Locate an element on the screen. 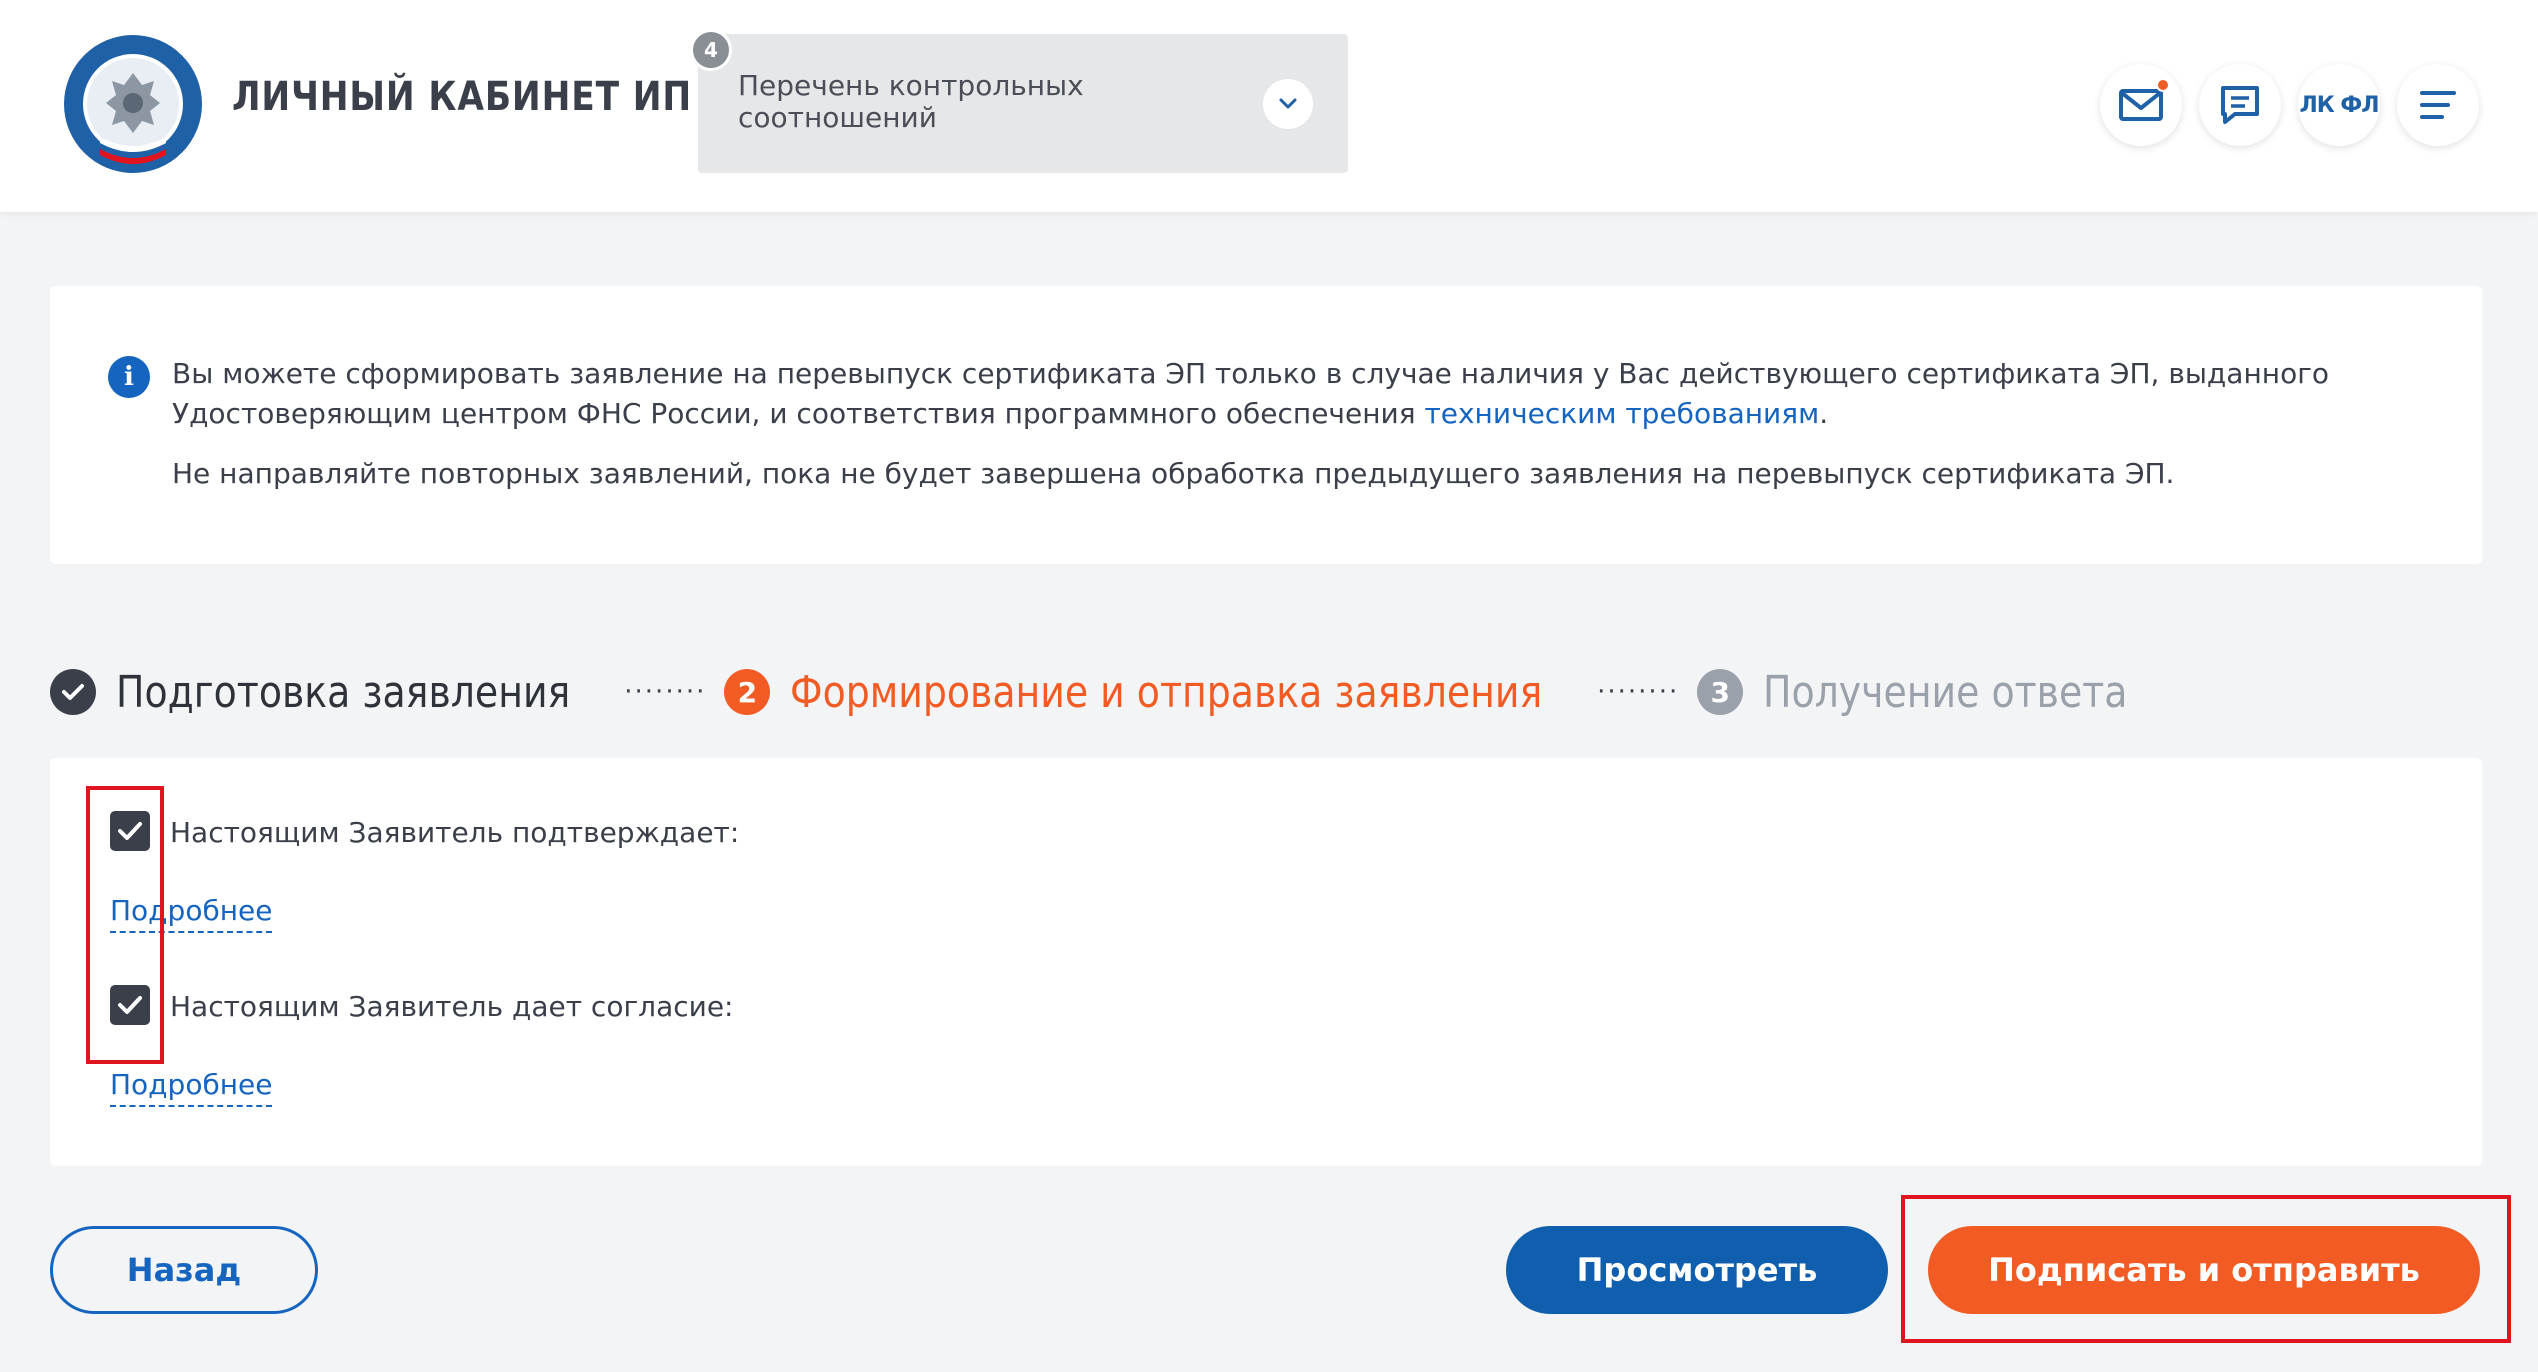  cabinet-title: ЛИЧНЫЙ КАБИНЕТ ИП is located at coordinates (462, 97).